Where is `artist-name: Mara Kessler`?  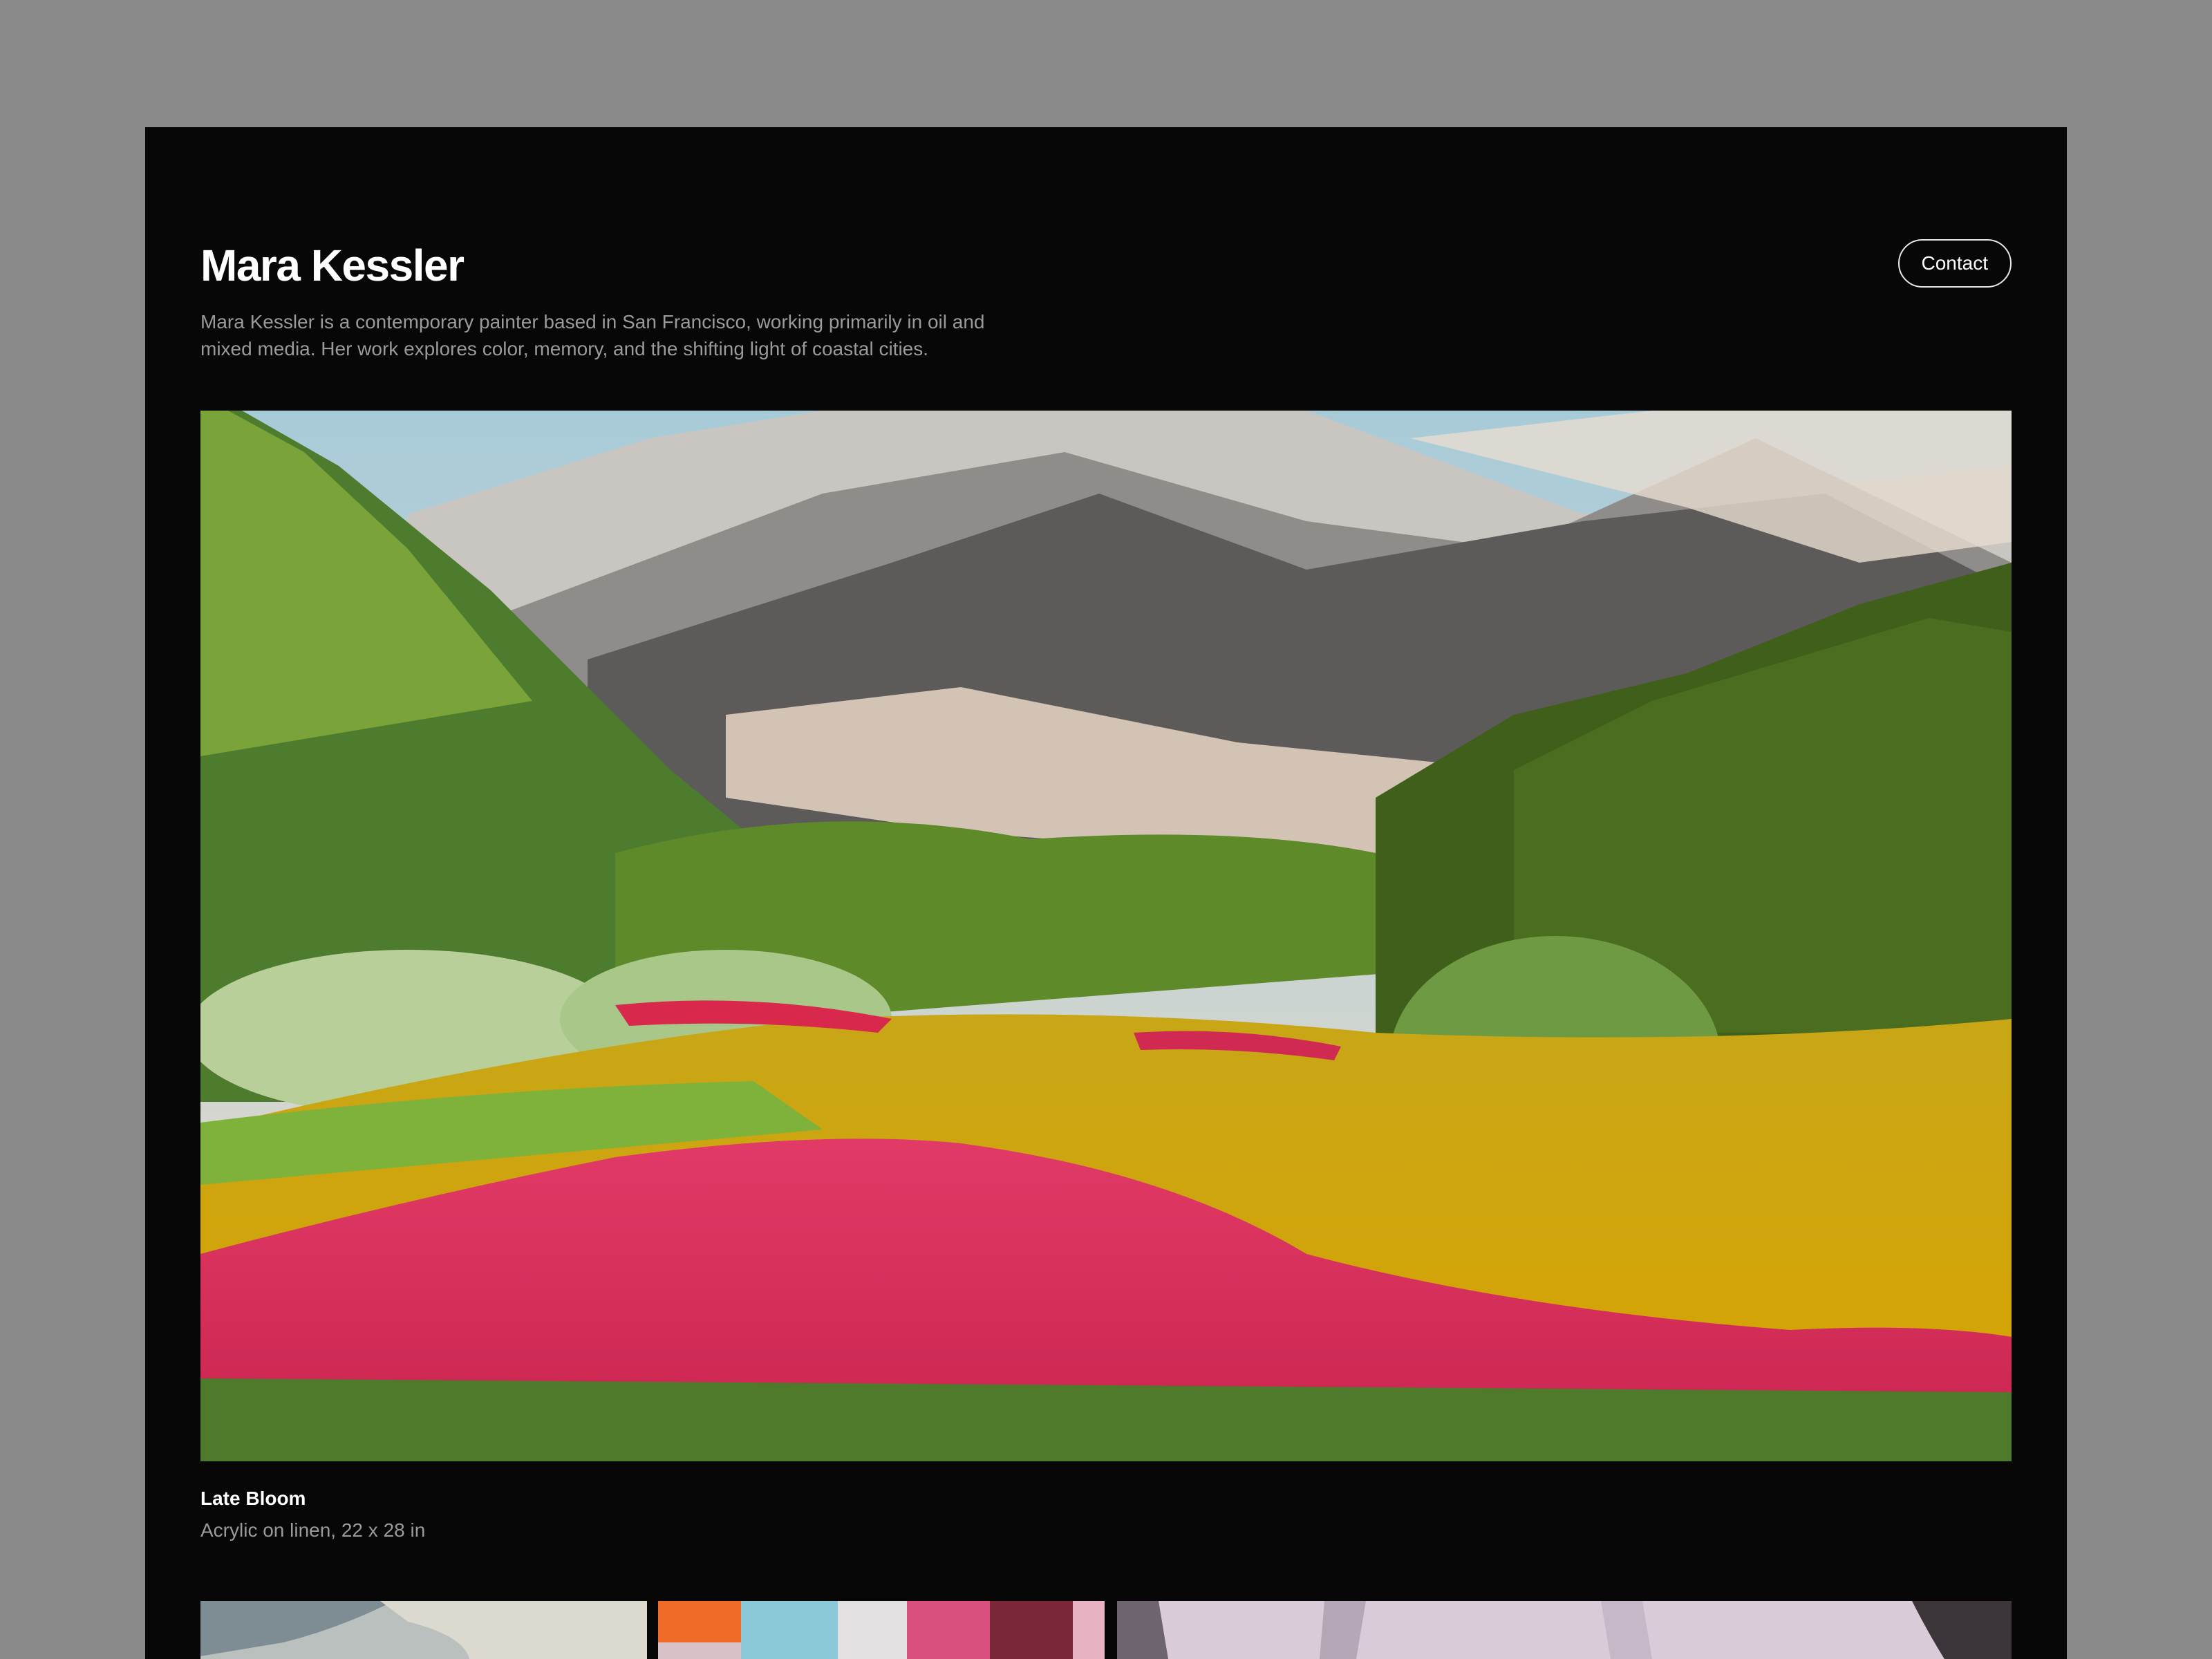
artist-name: Mara Kessler is located at coordinates (332, 265).